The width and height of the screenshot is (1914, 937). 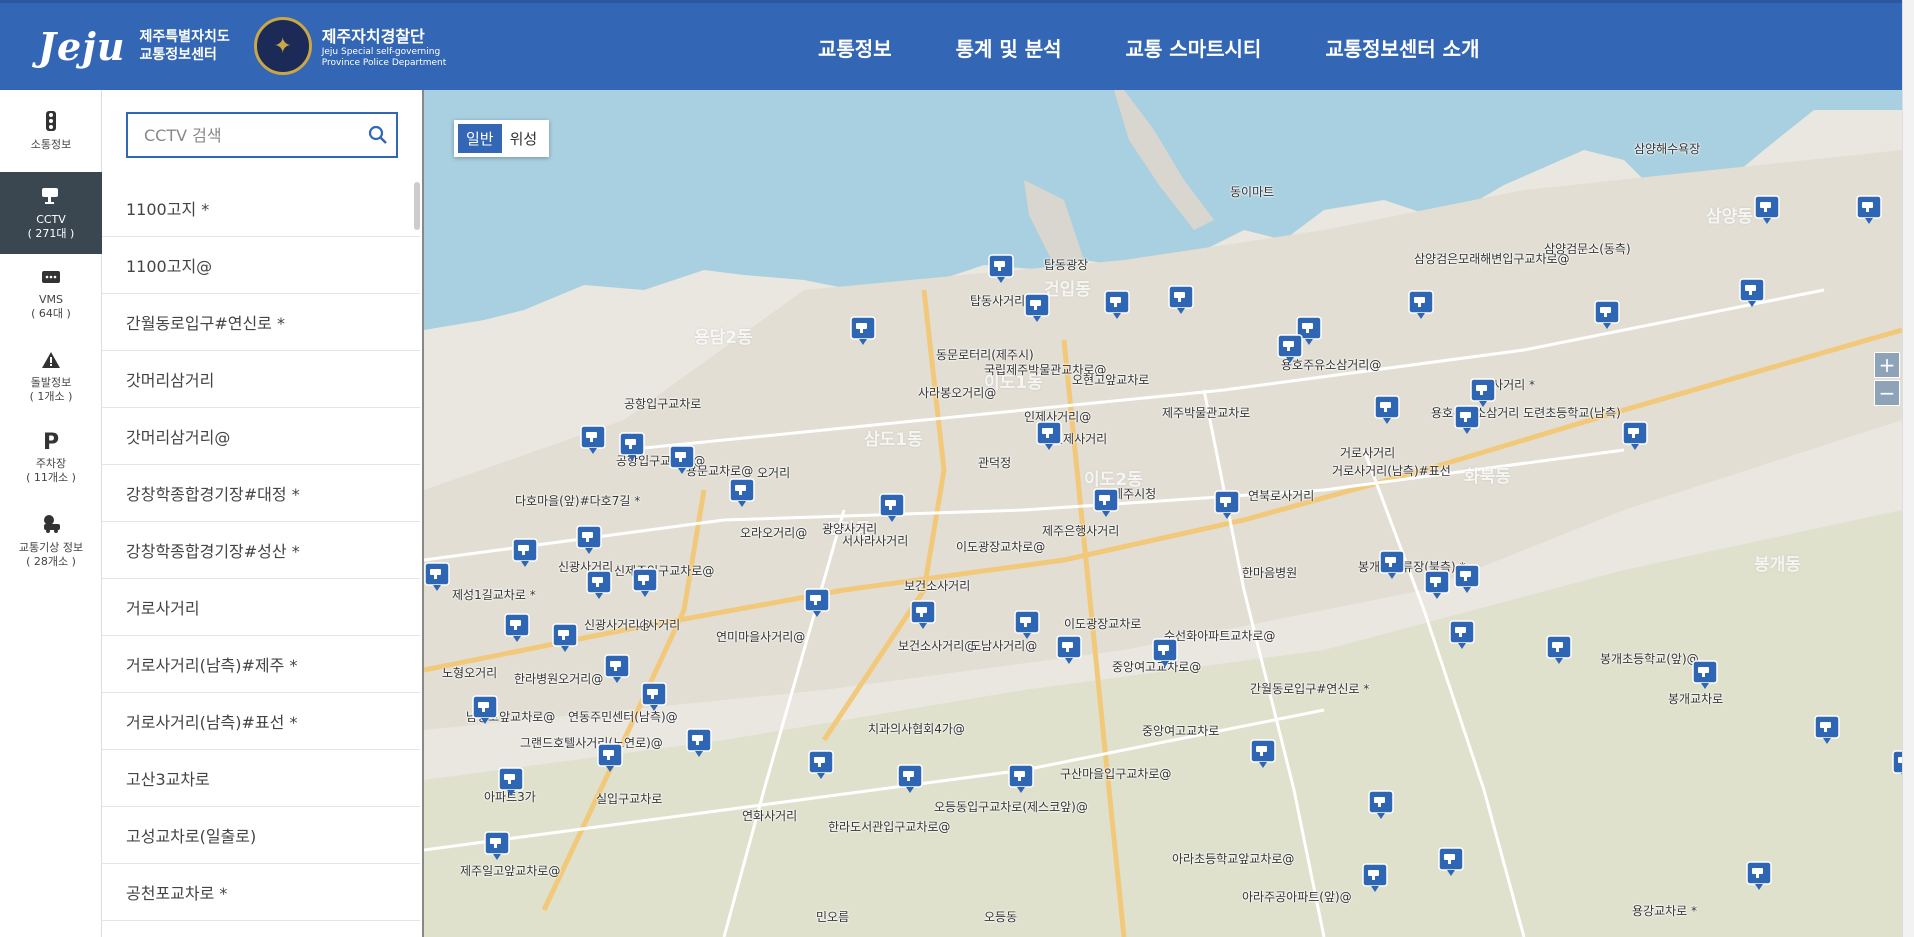 What do you see at coordinates (937, 585) in the screenshot?
I see `cctv-map-label: 보건소사거리` at bounding box center [937, 585].